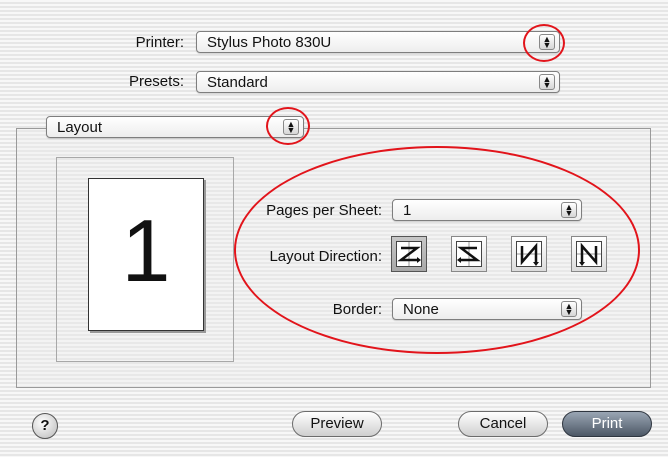 The height and width of the screenshot is (457, 668). I want to click on layout-preview-page: 1, so click(146, 254).